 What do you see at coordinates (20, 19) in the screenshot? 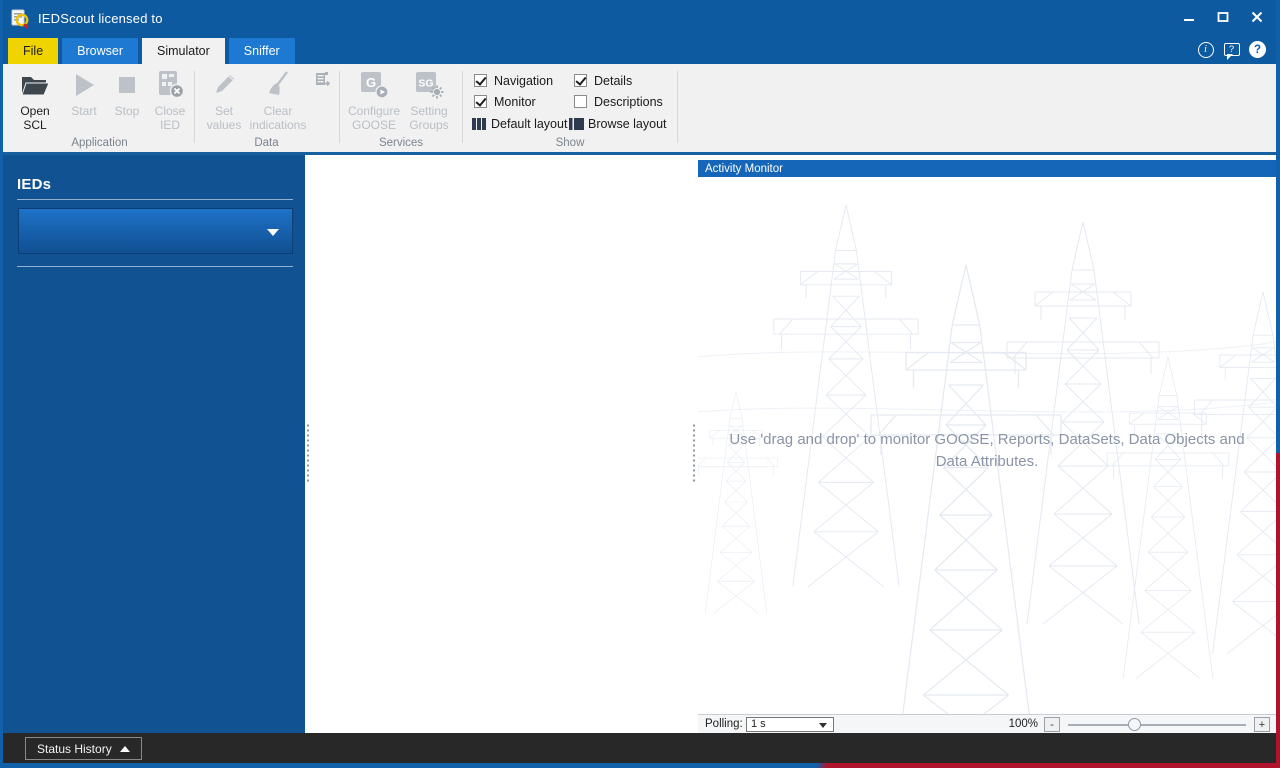
I see `iedscout-app-icon` at bounding box center [20, 19].